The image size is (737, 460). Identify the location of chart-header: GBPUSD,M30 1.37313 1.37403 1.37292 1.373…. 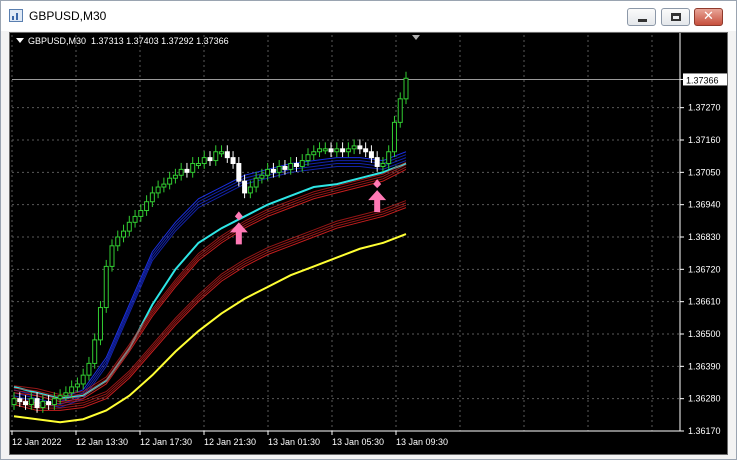
(122, 41).